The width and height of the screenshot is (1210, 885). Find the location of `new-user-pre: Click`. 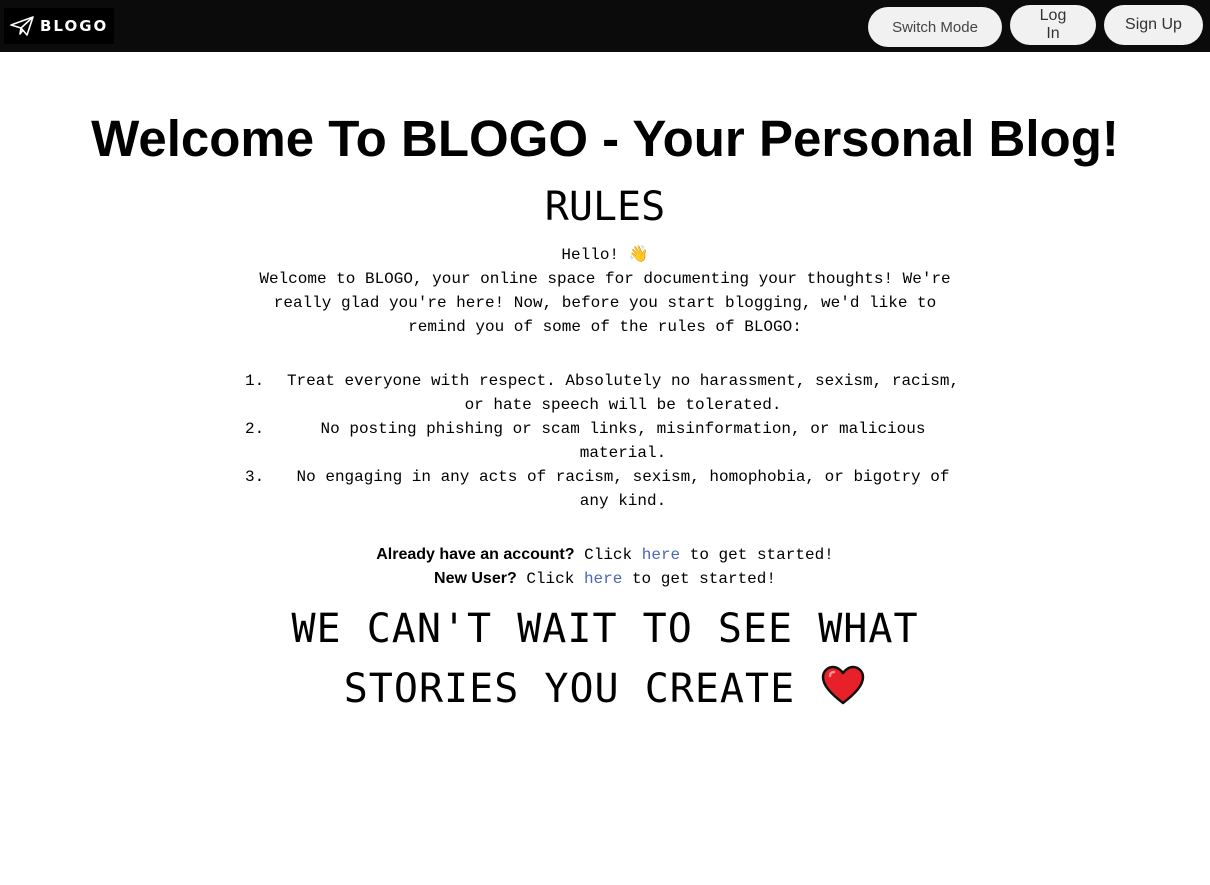

new-user-pre: Click is located at coordinates (550, 579).